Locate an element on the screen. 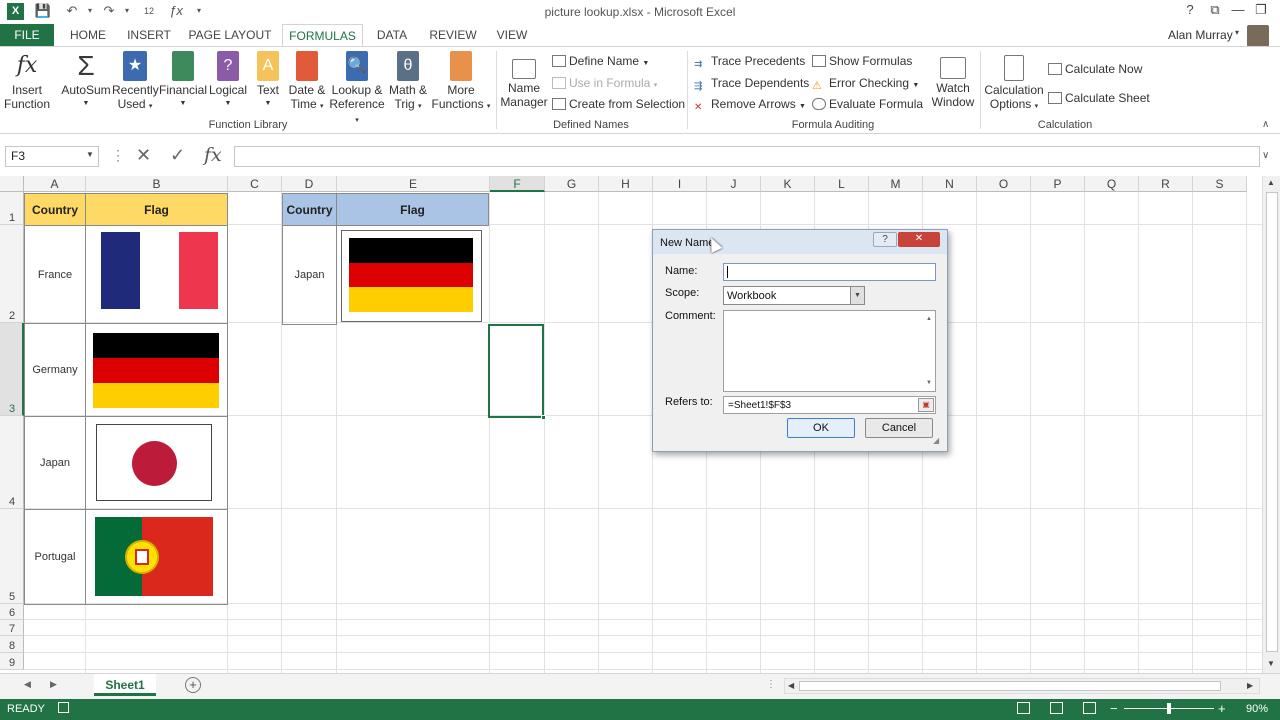  row-header-4: 4 is located at coordinates (12, 462).